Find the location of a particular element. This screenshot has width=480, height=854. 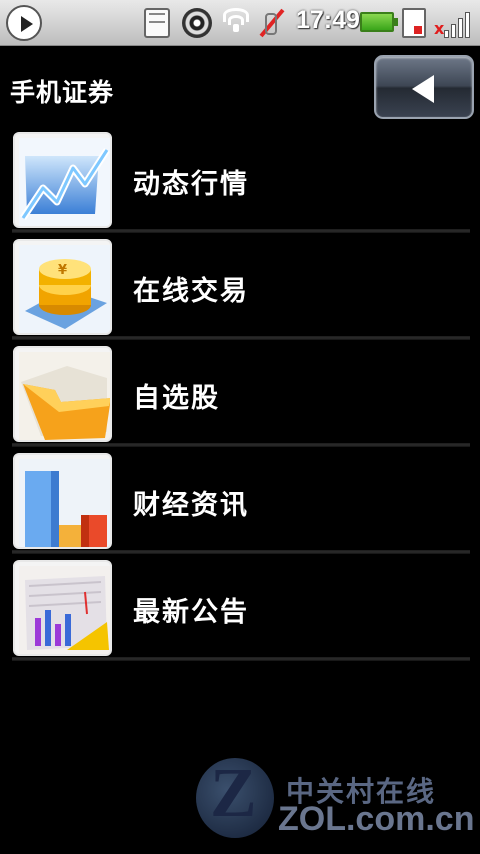

back-button is located at coordinates (424, 87).